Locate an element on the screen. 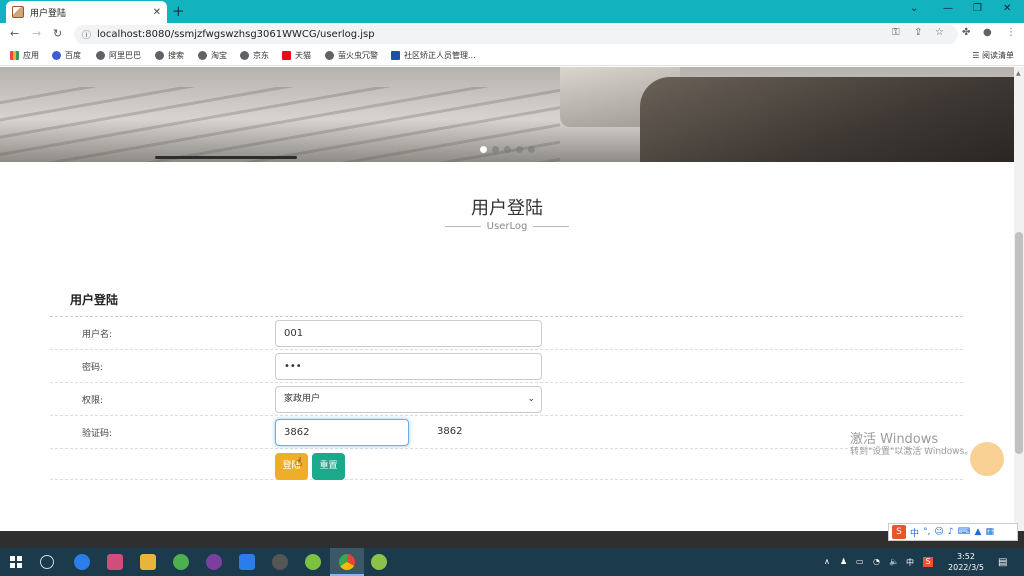 The width and height of the screenshot is (1024, 576). username-input: 001 is located at coordinates (408, 333).